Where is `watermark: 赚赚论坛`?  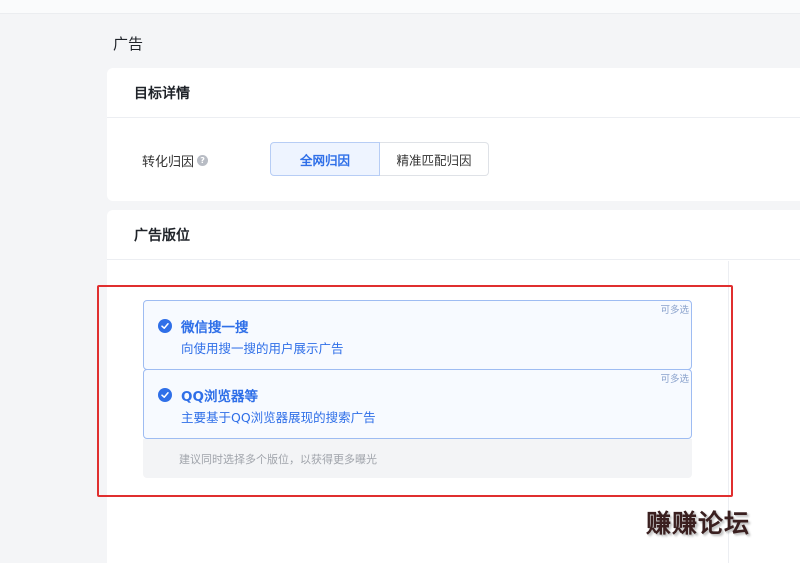
watermark: 赚赚论坛 is located at coordinates (698, 523).